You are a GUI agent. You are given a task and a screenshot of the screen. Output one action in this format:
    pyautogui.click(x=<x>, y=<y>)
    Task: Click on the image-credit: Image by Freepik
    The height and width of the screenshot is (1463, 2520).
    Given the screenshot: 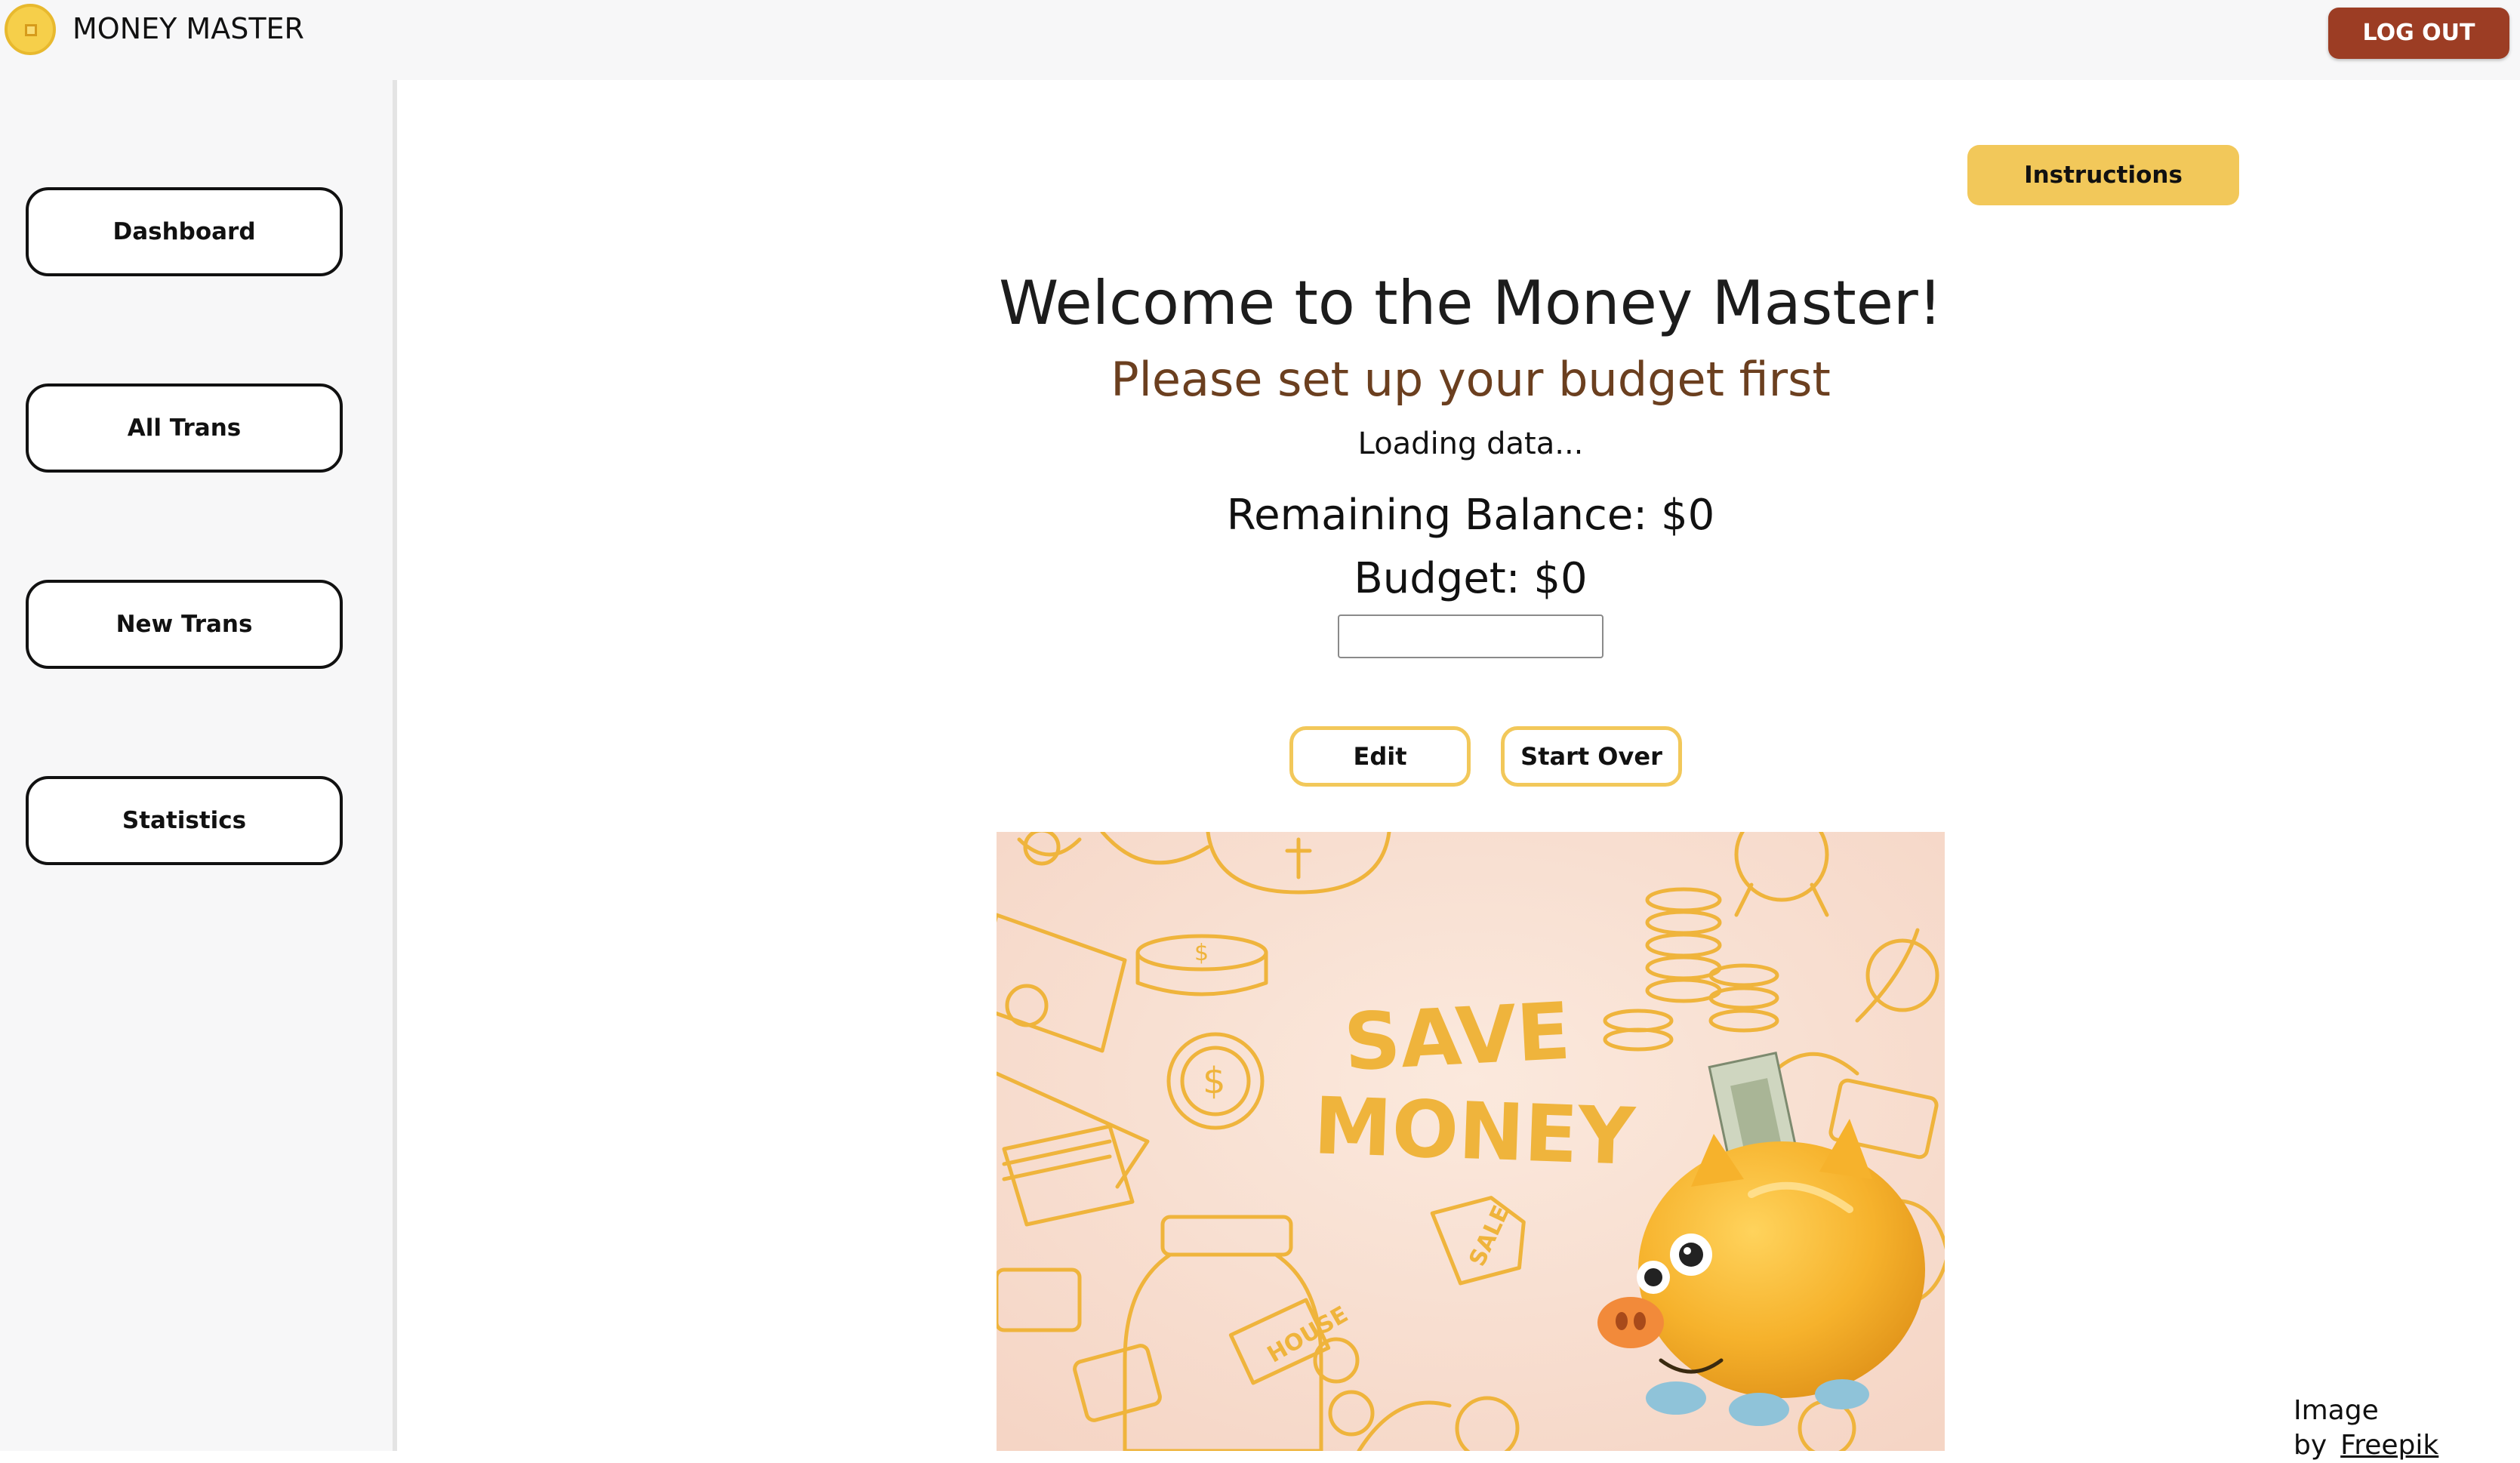 What is the action you would take?
    pyautogui.click(x=2407, y=1428)
    